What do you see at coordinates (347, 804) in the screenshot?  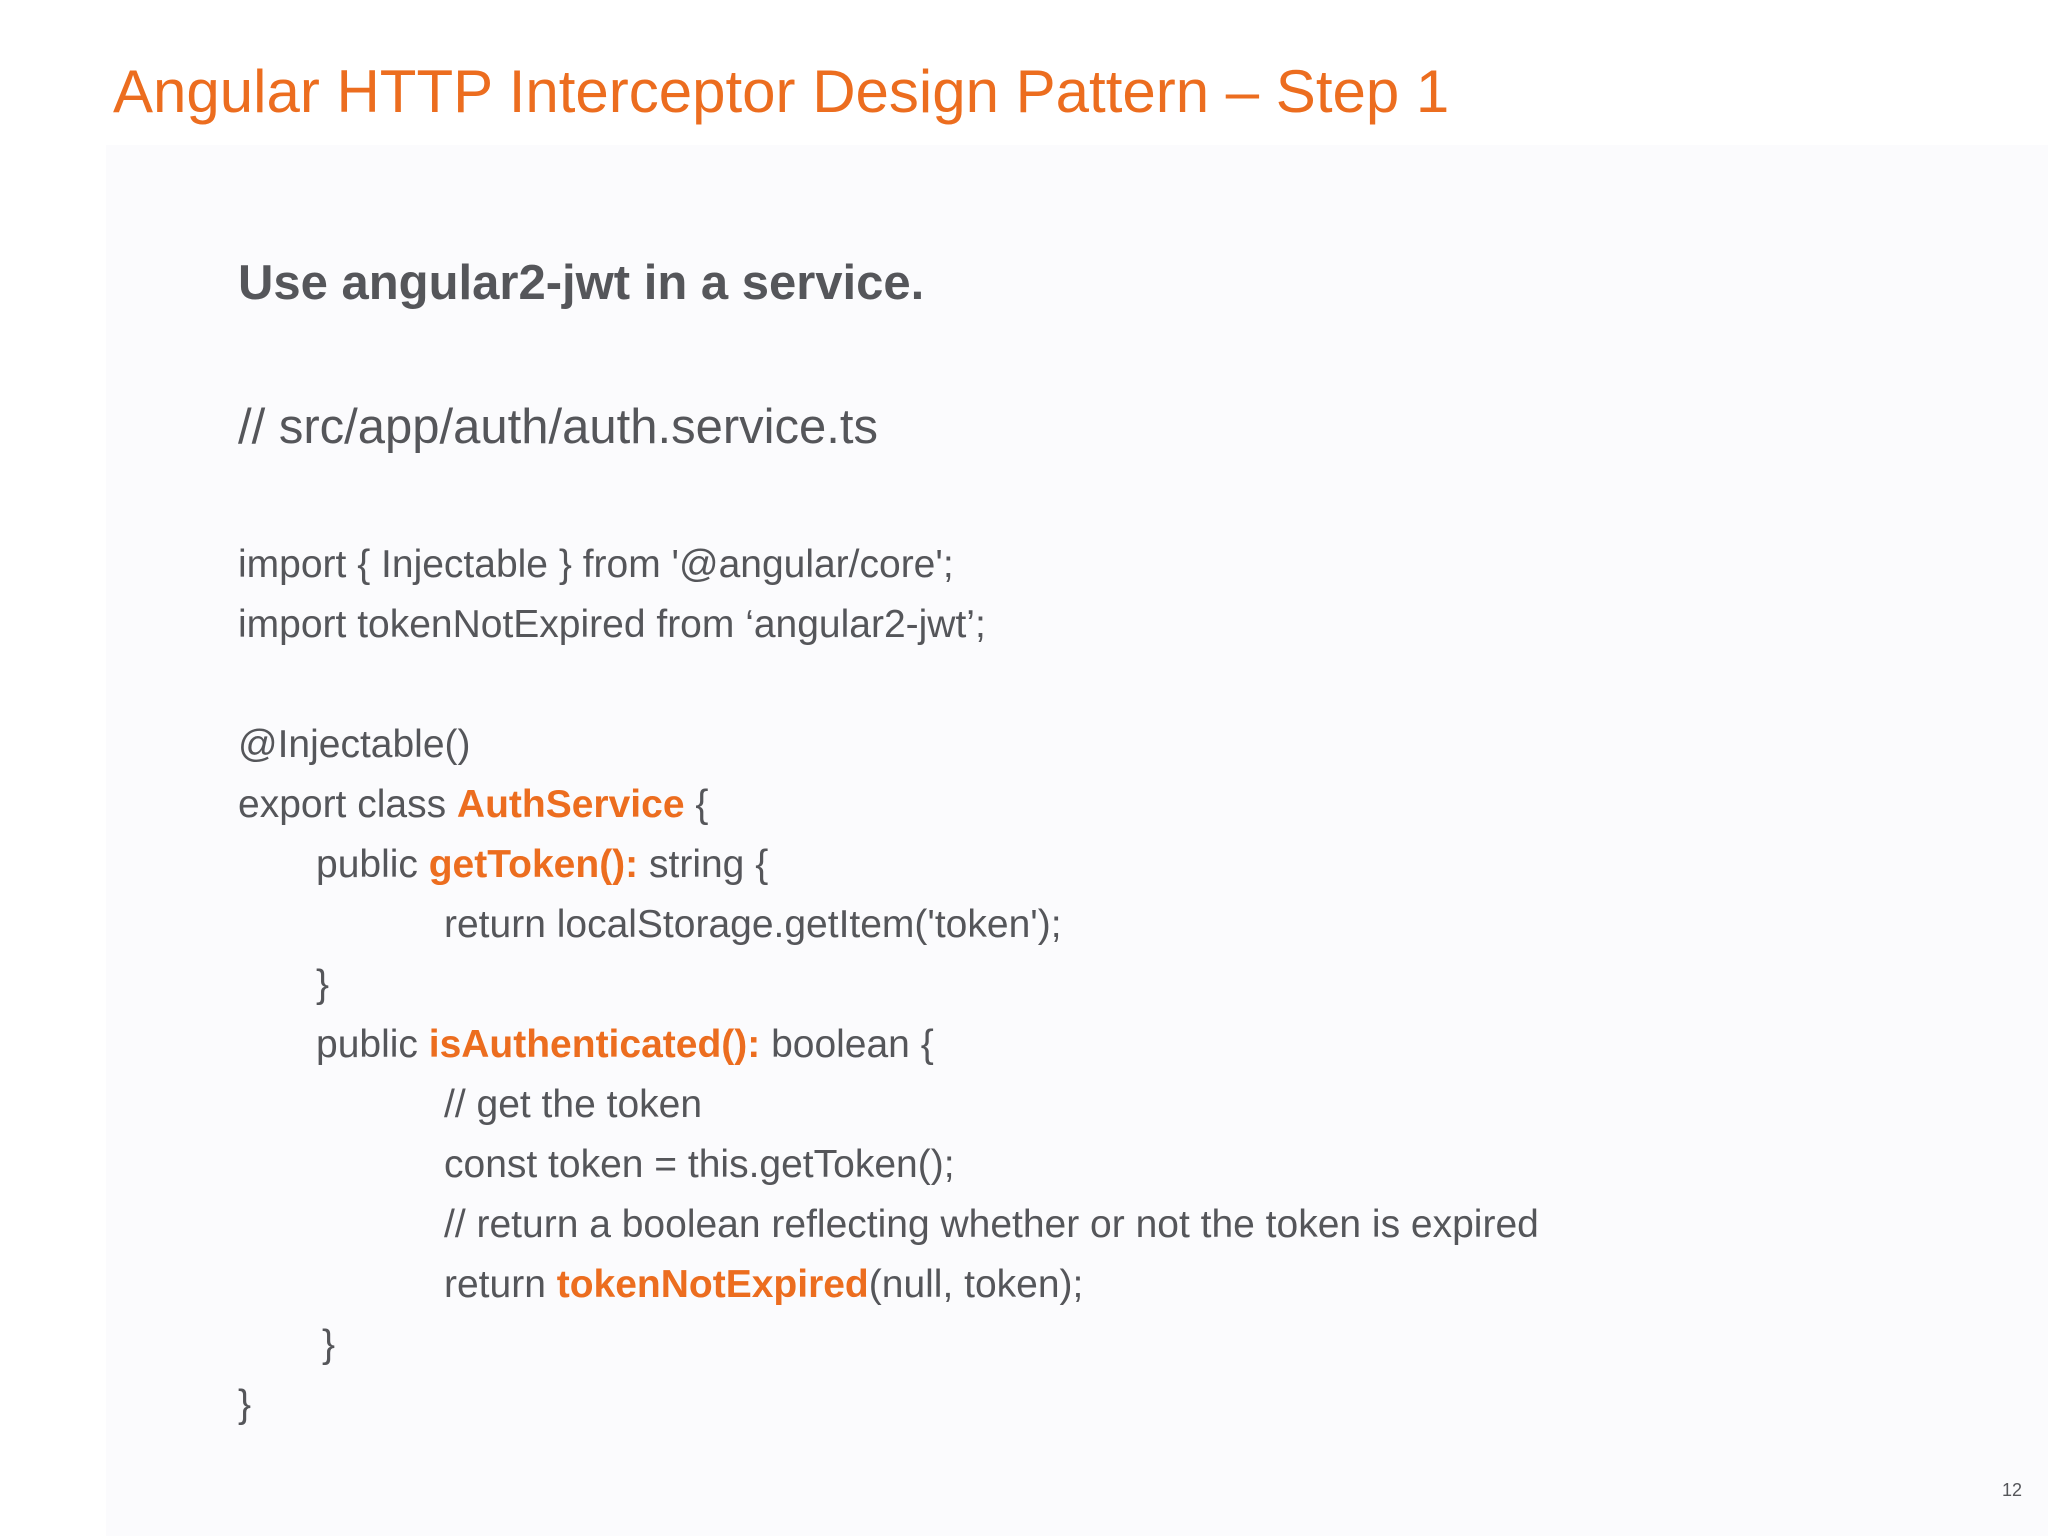 I see `code-text: export class` at bounding box center [347, 804].